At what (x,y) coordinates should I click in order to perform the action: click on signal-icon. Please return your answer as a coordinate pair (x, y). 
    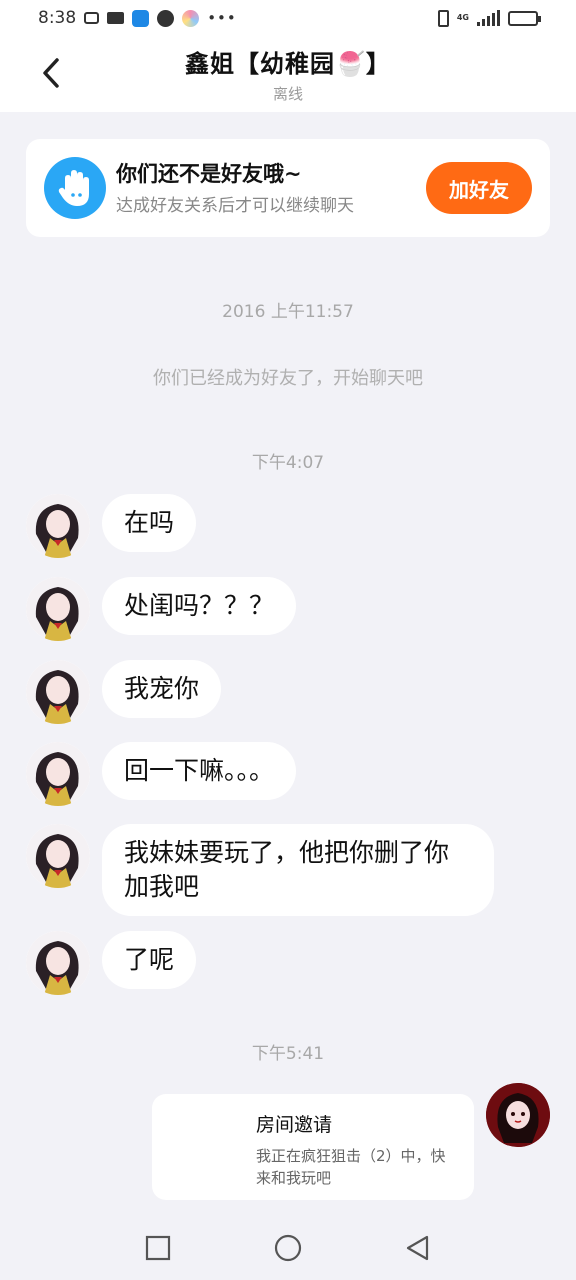
    Looking at the image, I should click on (488, 18).